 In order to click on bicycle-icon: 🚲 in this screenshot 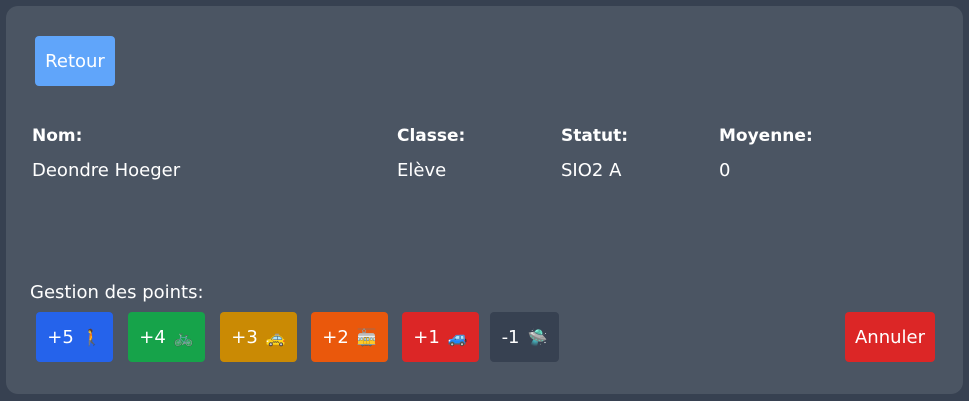, I will do `click(183, 337)`.